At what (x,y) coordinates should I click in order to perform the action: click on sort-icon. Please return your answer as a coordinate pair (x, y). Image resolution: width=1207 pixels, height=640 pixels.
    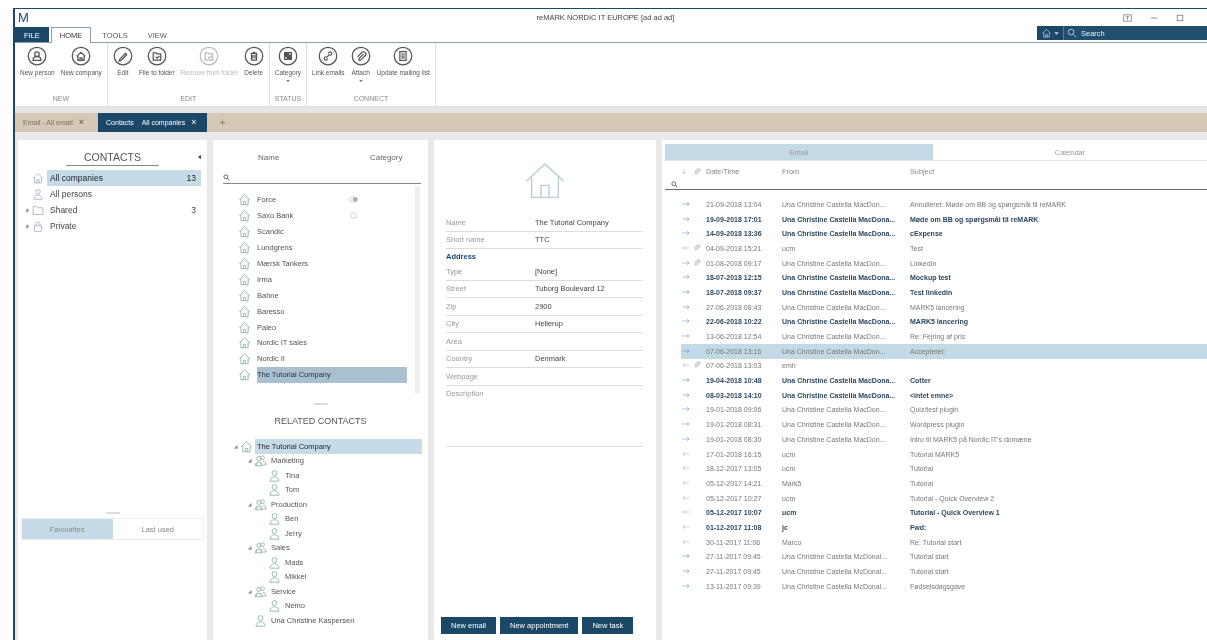
    Looking at the image, I should click on (684, 171).